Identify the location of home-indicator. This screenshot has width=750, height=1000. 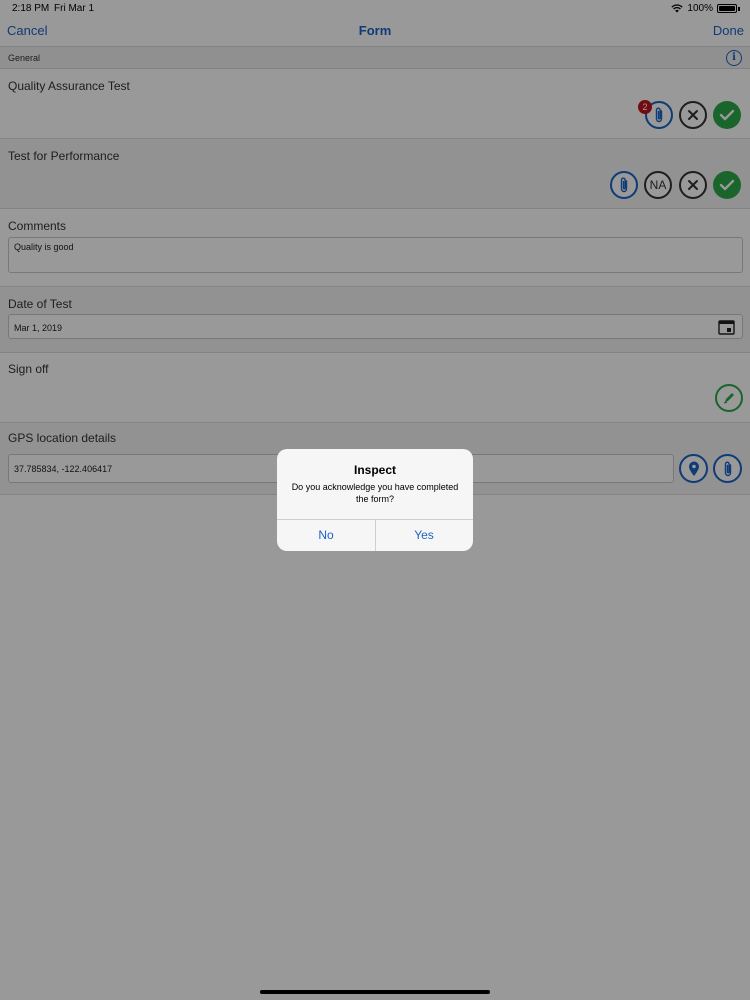
(375, 992).